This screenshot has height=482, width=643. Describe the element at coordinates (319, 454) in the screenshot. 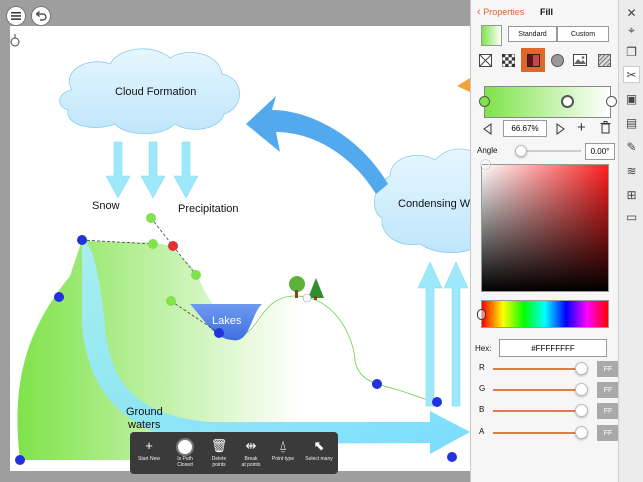

I see `select-many-button: ⬉ Select many` at that location.